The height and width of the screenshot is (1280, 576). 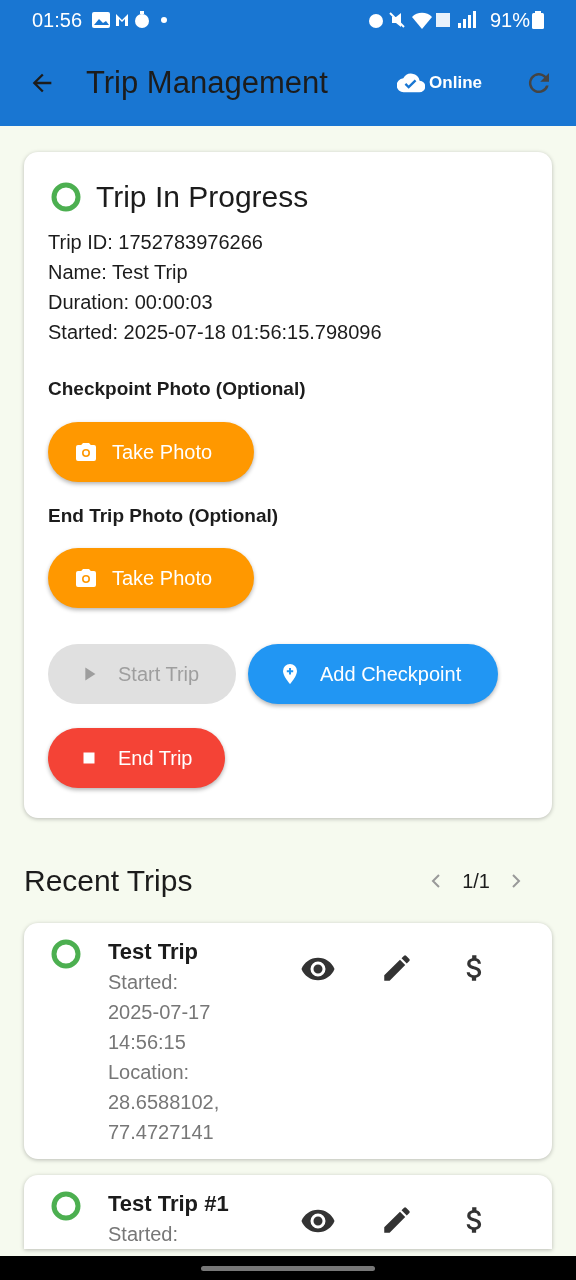 I want to click on checkpoint-trip-button: Add Checkpoint, so click(x=373, y=674).